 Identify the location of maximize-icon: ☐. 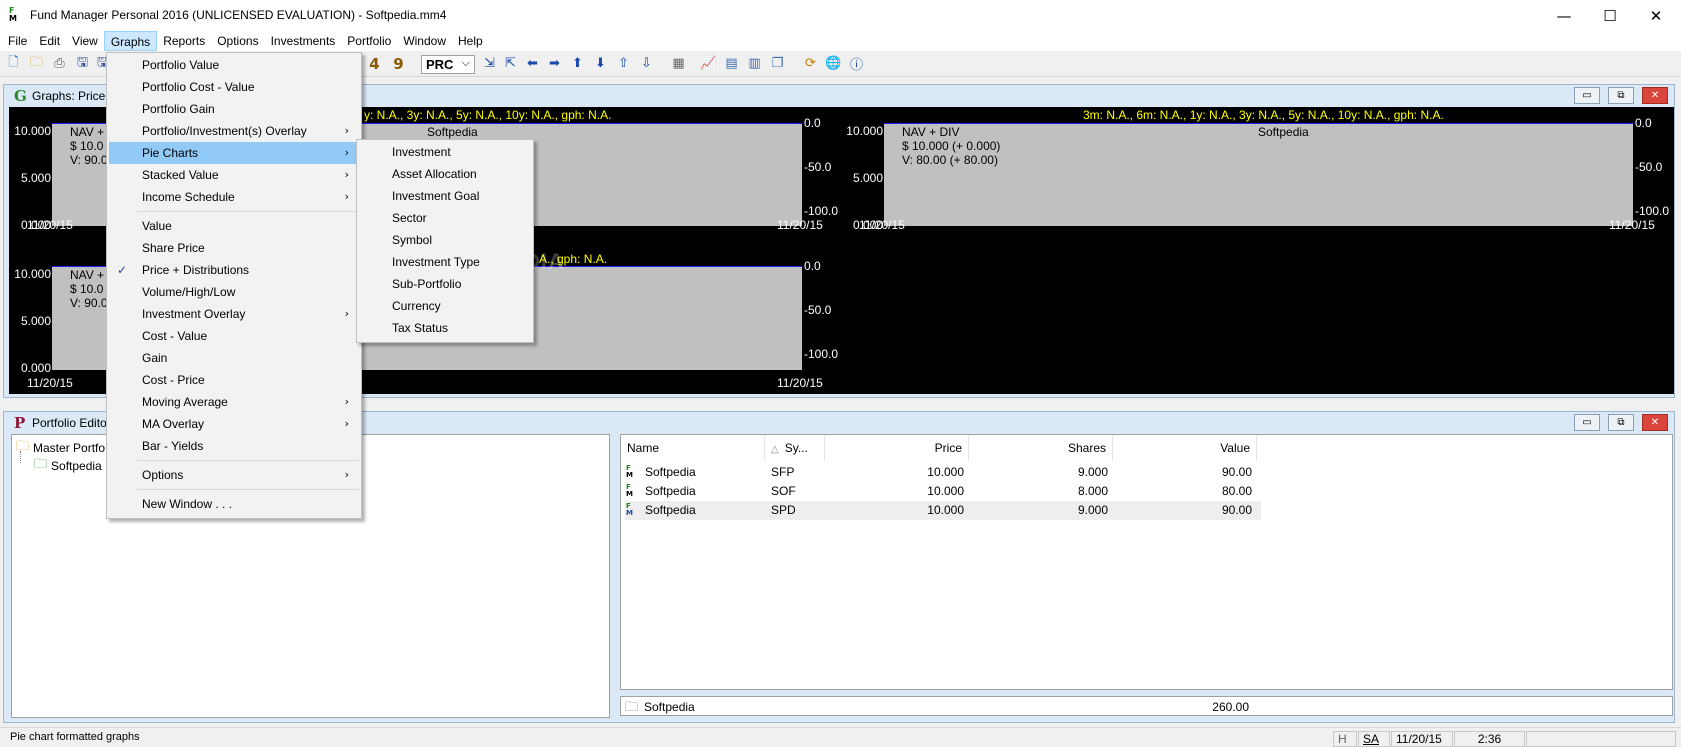
(1610, 15).